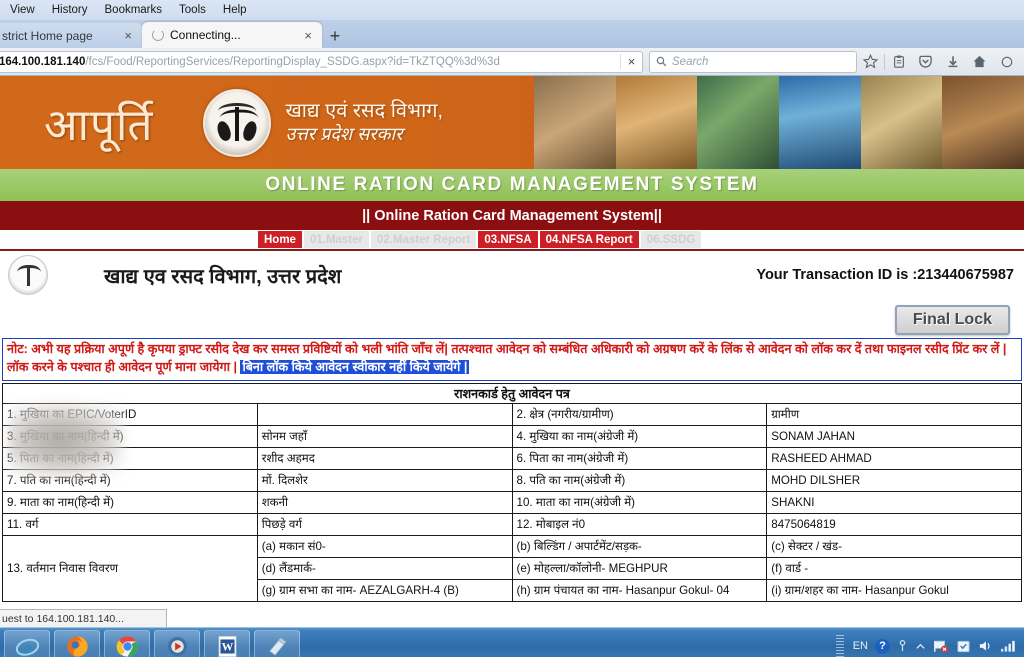  Describe the element at coordinates (894, 480) in the screenshot. I see `field-value: MOHD DILSHER` at that location.